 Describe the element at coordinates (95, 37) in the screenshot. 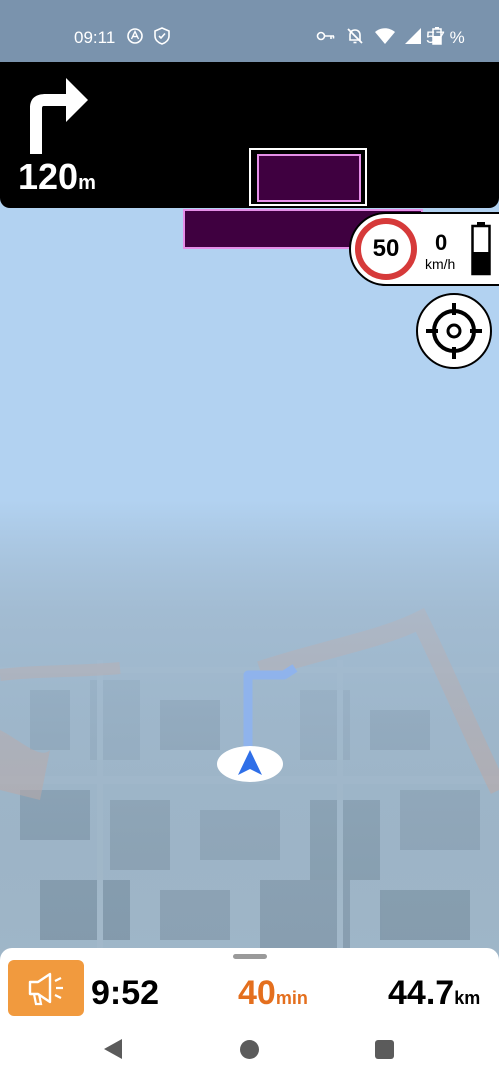

I see `status-time: 09:11` at that location.